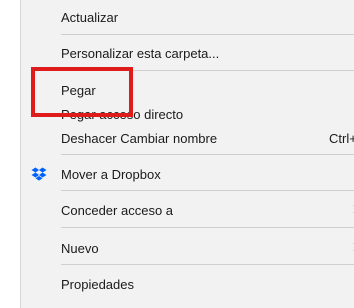 This screenshot has height=308, width=354. Describe the element at coordinates (39, 174) in the screenshot. I see `dropbox-icon` at that location.